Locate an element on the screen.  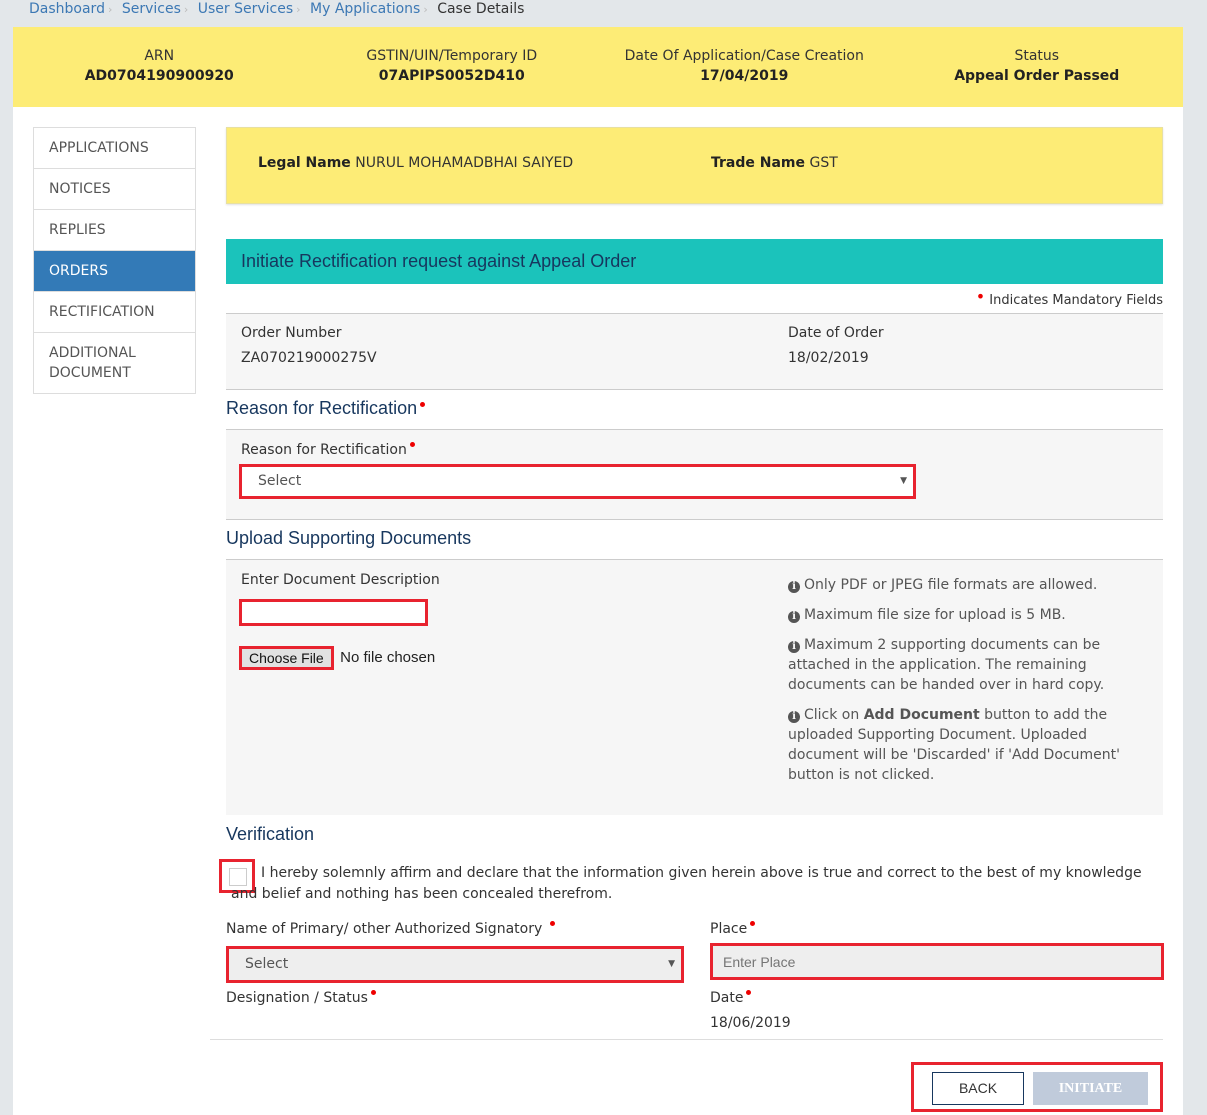
order-date-value: 18/02/2019 is located at coordinates (828, 358).